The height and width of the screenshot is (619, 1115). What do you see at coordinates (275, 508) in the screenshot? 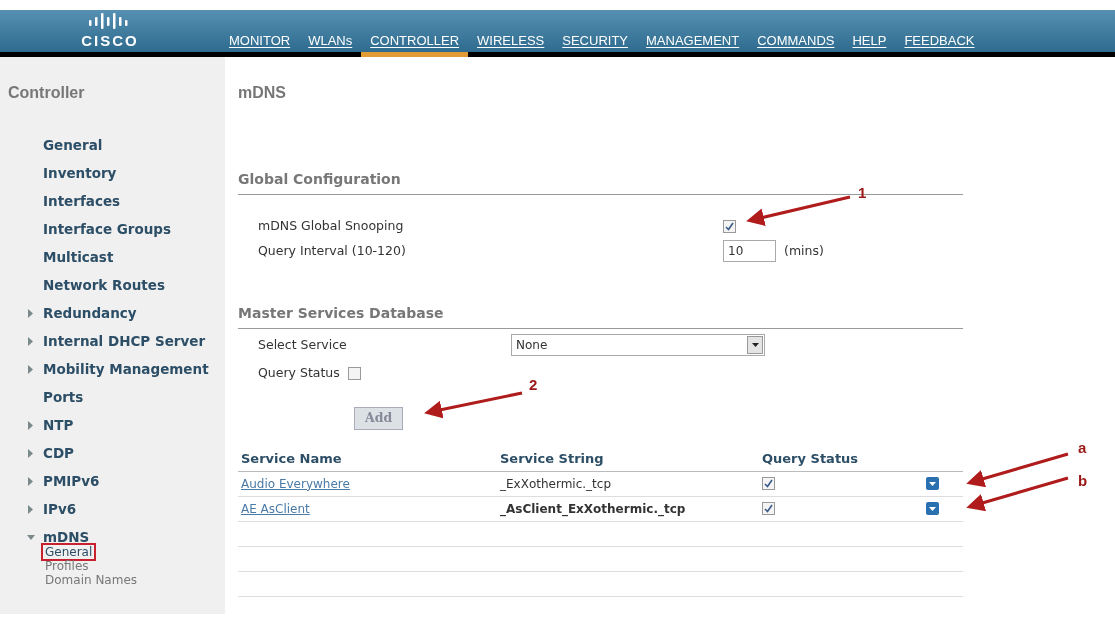
I see `service-link: AE AsClient` at bounding box center [275, 508].